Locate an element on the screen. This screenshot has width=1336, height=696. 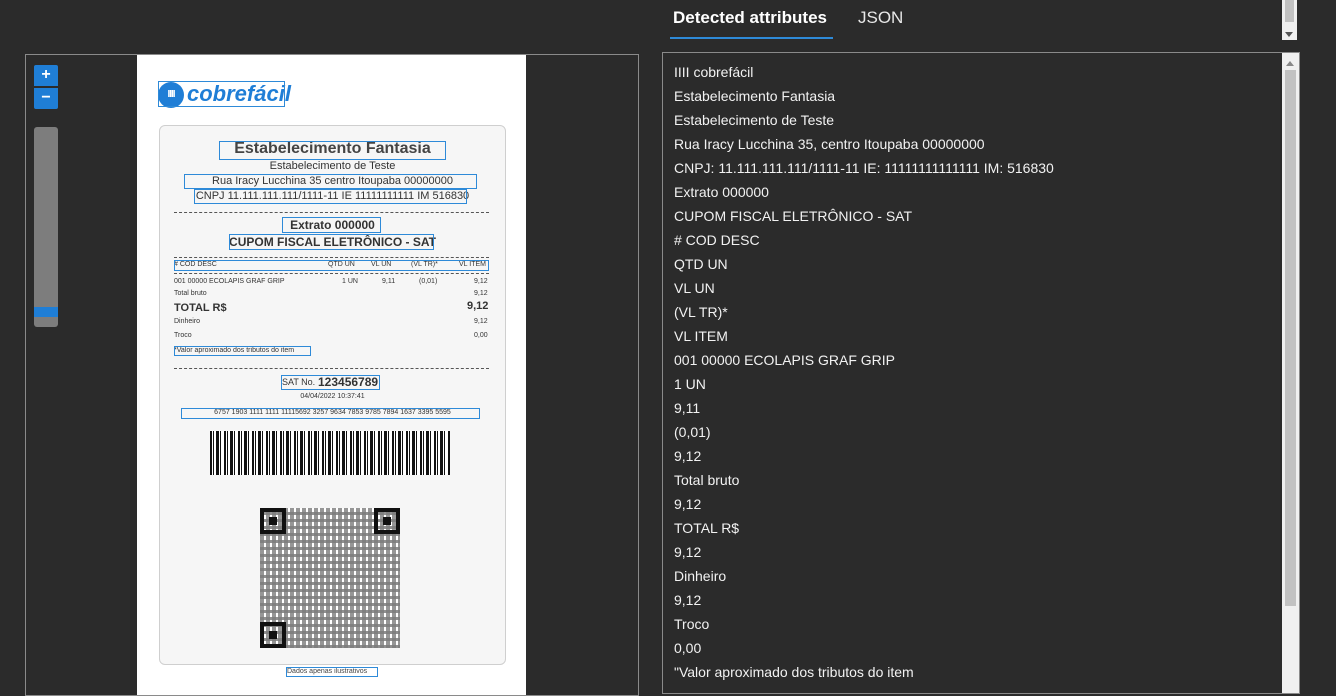
troco-label: Troco is located at coordinates (183, 335).